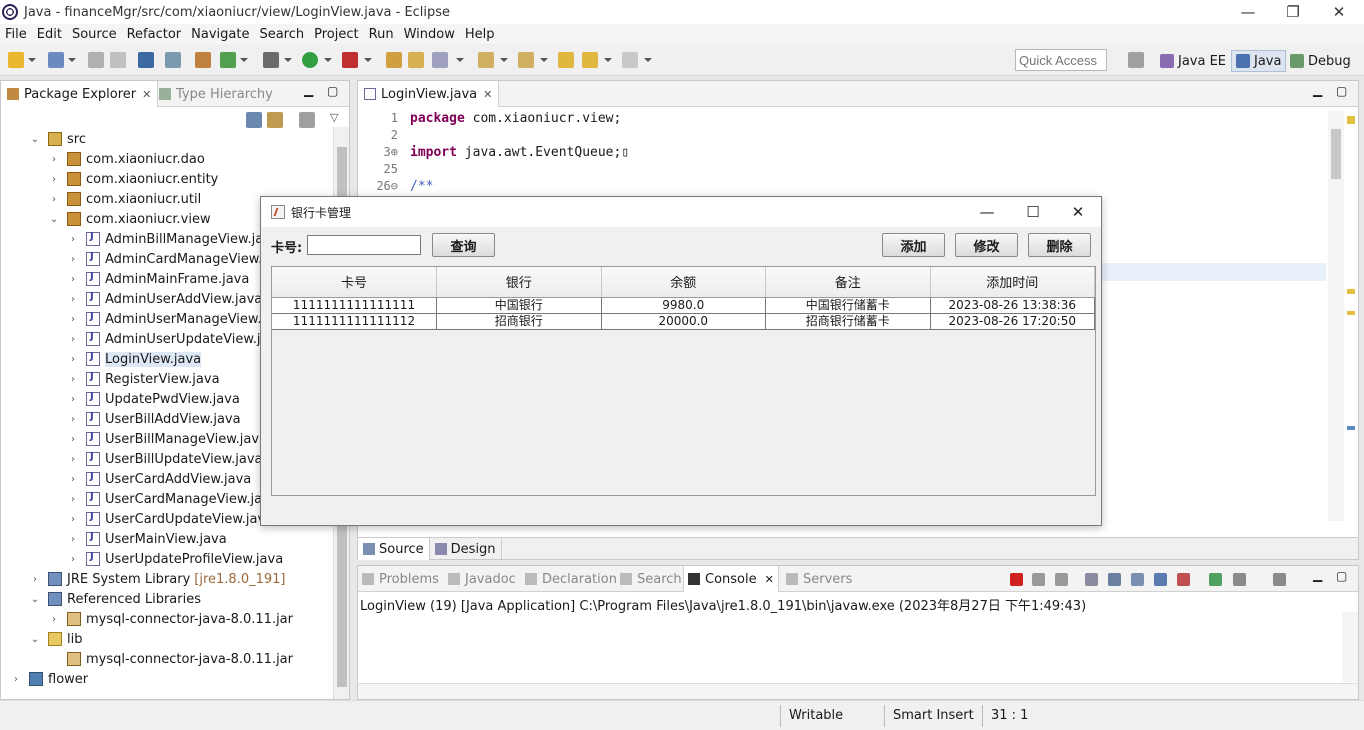 Image resolution: width=1364 pixels, height=730 pixels. What do you see at coordinates (460, 60) in the screenshot?
I see `pen-dropdown-icon` at bounding box center [460, 60].